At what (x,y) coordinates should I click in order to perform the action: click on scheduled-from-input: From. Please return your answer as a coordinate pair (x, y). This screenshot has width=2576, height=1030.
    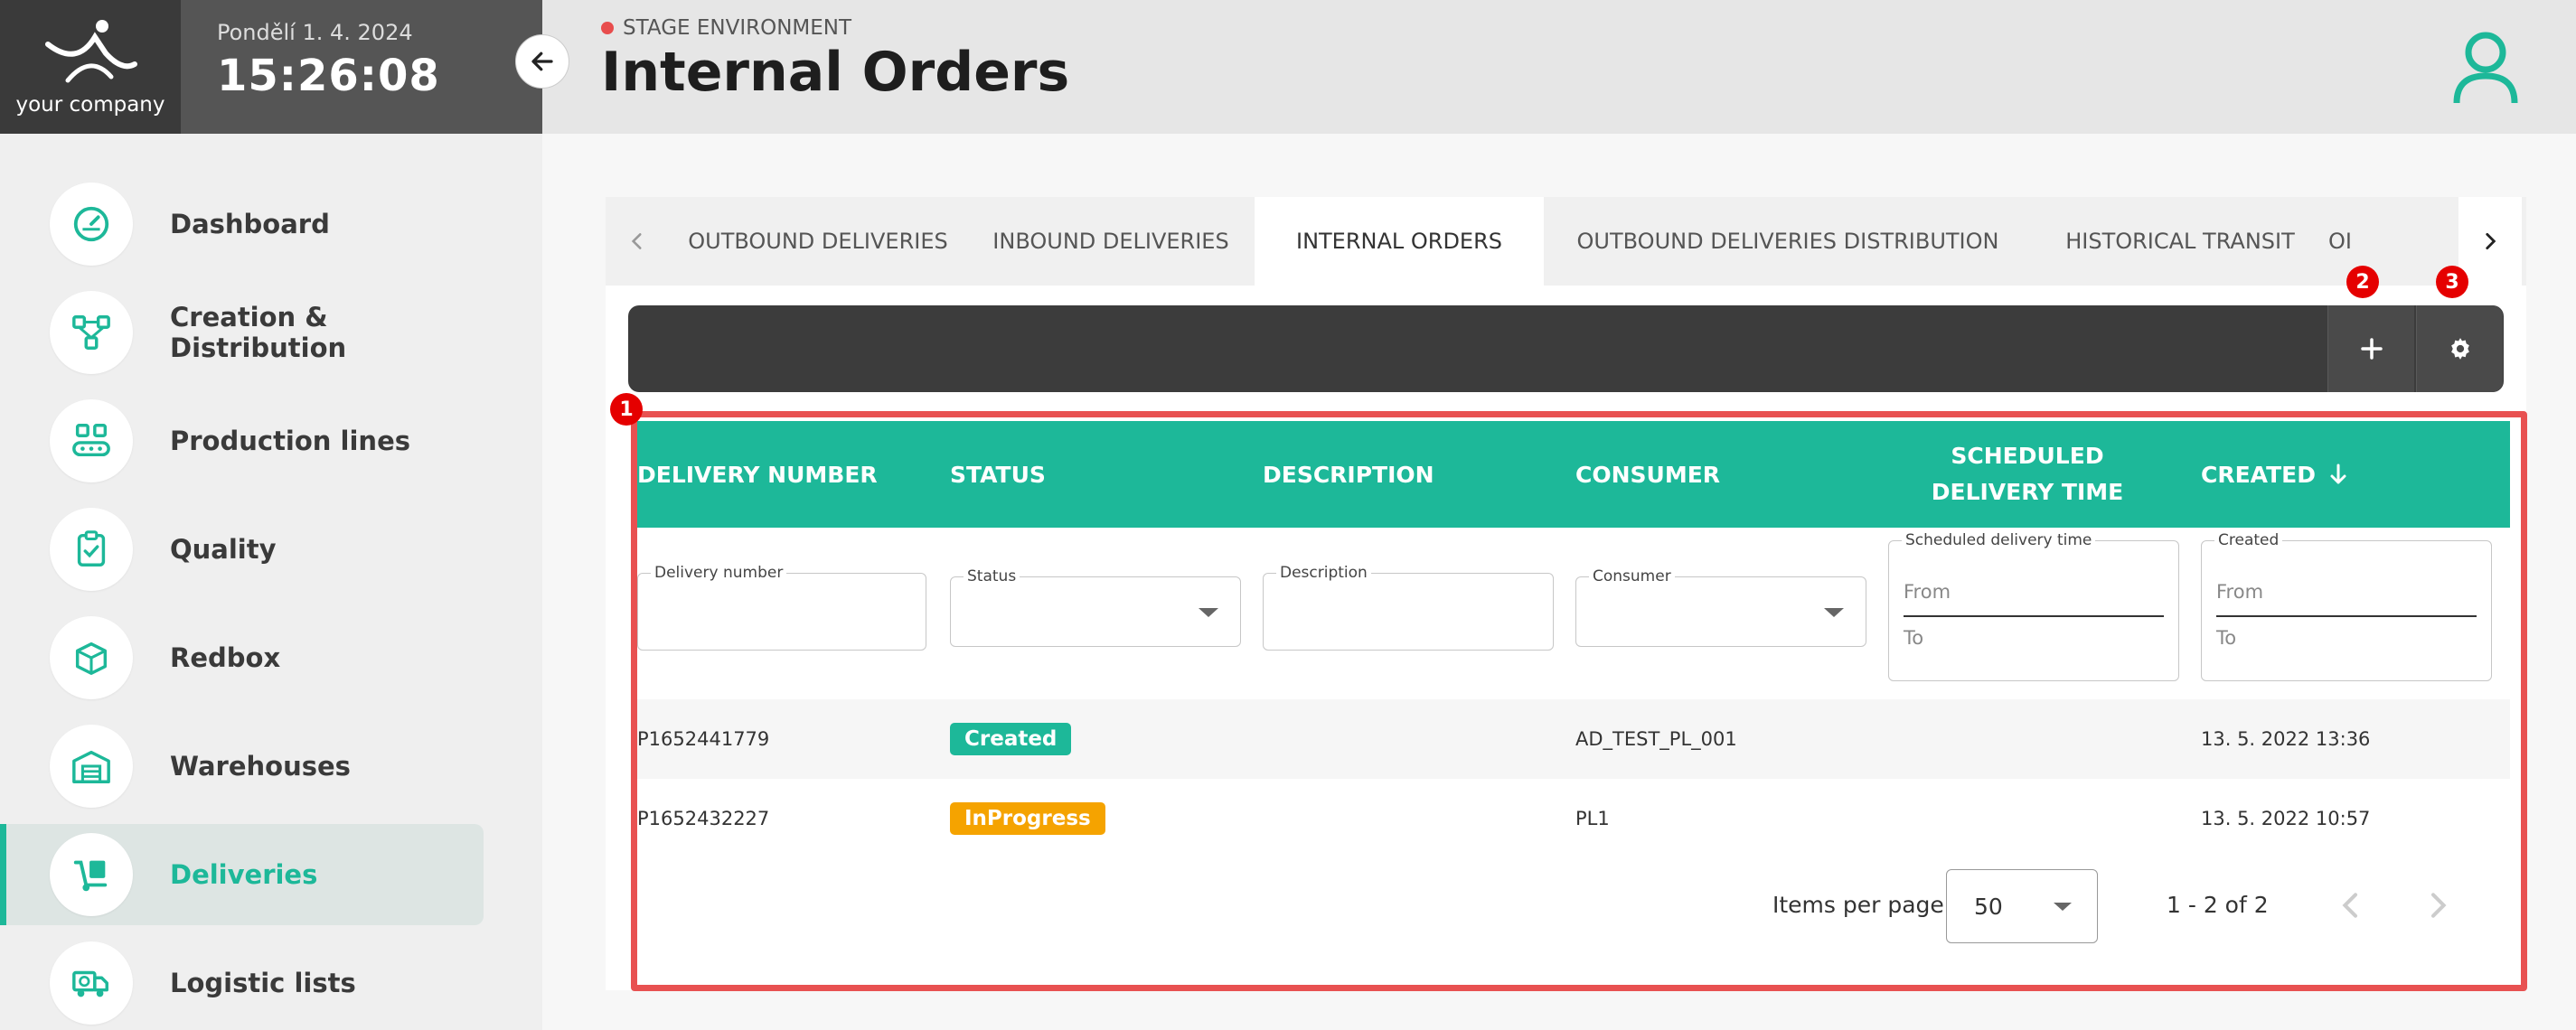
    Looking at the image, I should click on (1928, 592).